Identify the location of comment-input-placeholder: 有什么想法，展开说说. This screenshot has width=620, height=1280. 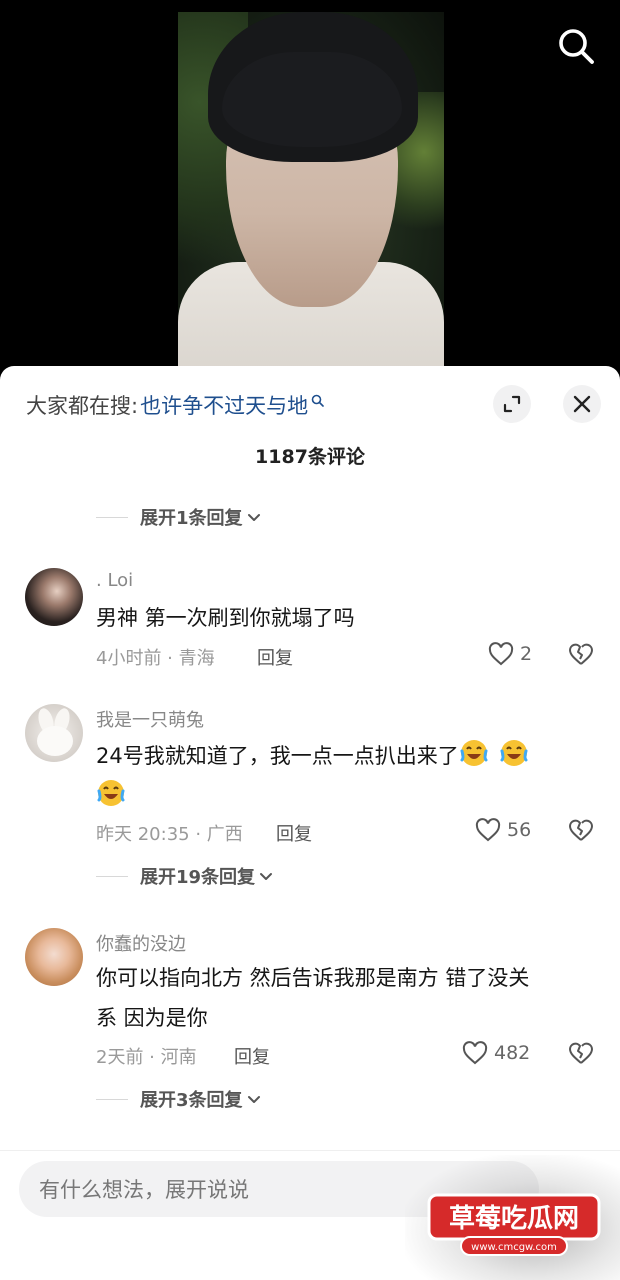
(144, 1190).